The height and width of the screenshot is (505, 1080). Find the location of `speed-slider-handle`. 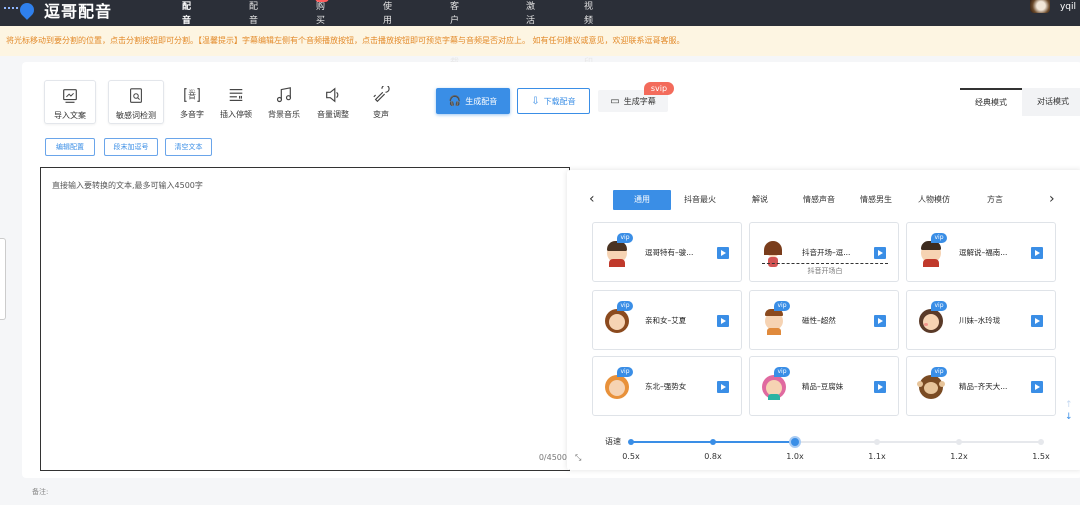

speed-slider-handle is located at coordinates (795, 442).